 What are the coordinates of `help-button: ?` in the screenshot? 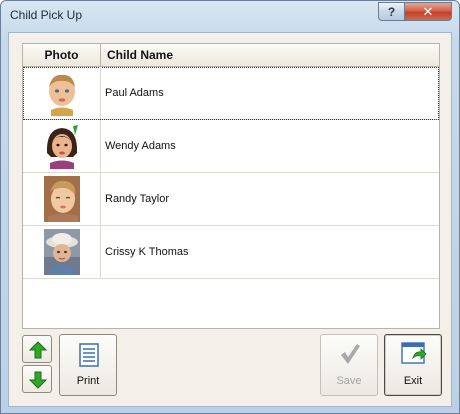 It's located at (391, 11).